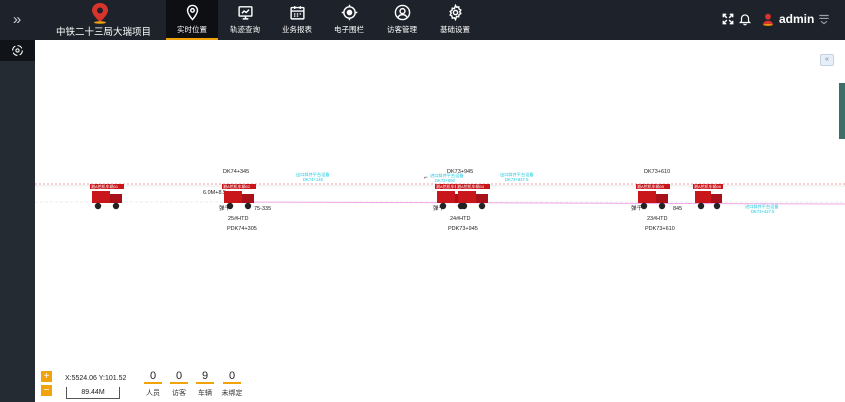 The image size is (845, 402). I want to click on nav-tab-electronic-fence: 电子围栏, so click(349, 20).